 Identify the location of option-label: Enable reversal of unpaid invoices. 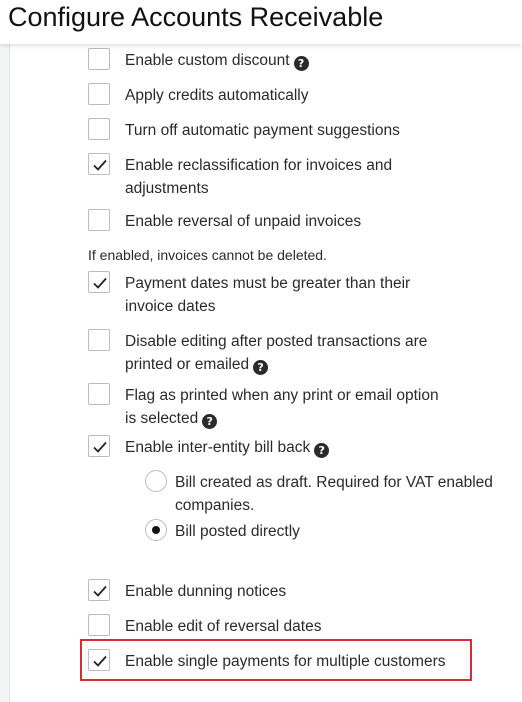
(243, 221).